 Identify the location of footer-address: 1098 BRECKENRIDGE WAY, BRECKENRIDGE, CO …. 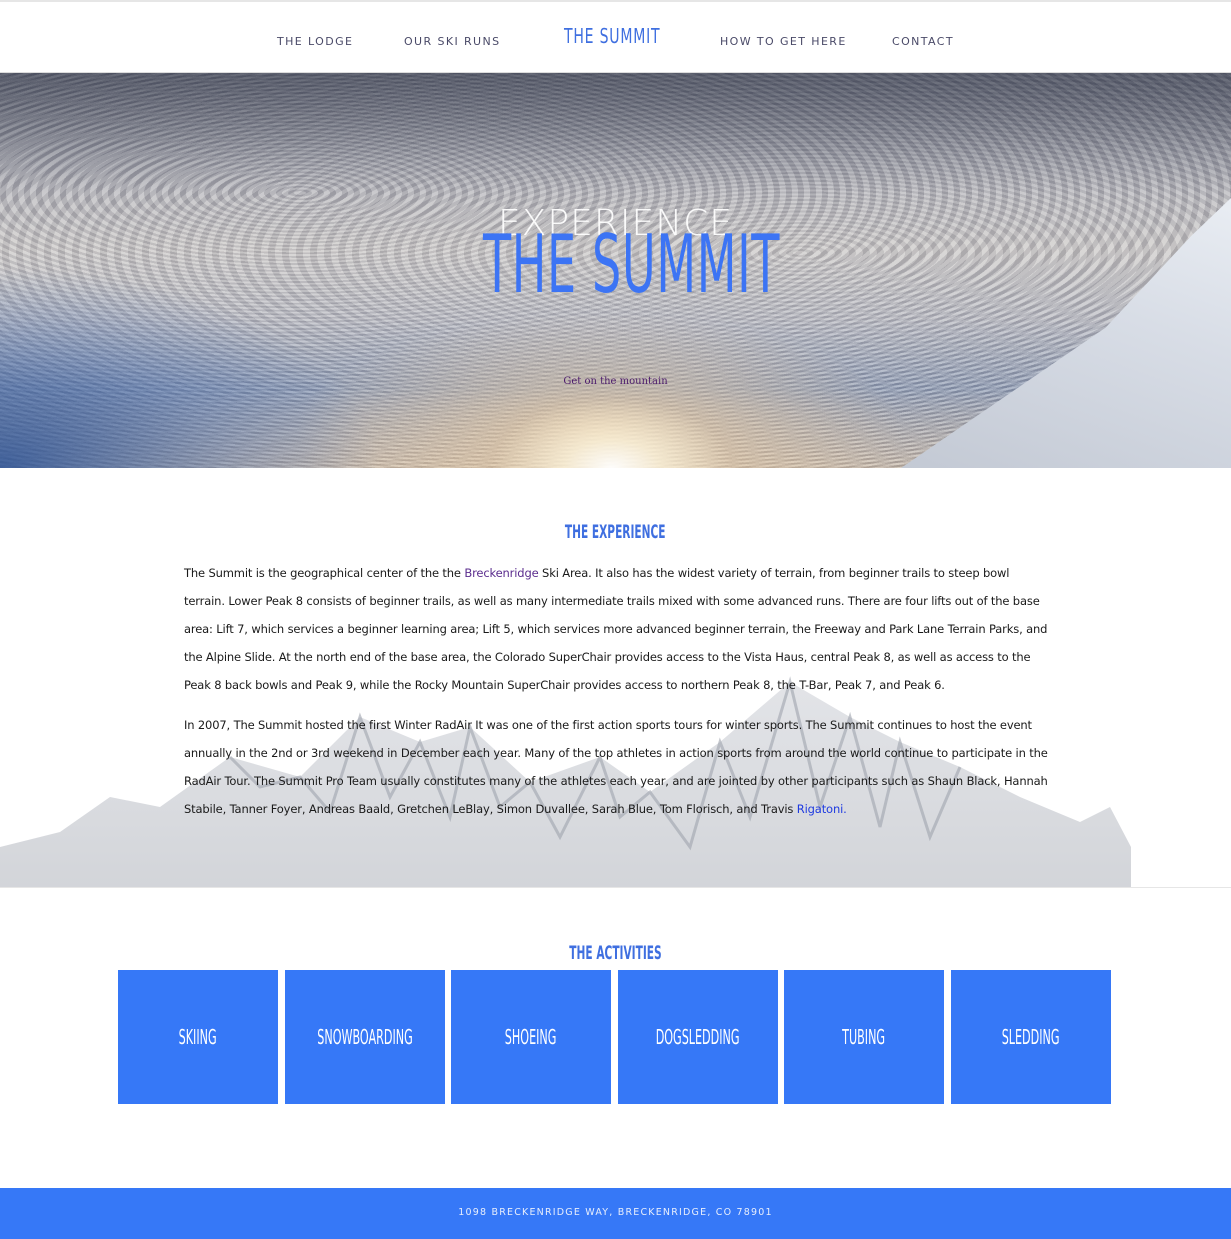
(615, 1212).